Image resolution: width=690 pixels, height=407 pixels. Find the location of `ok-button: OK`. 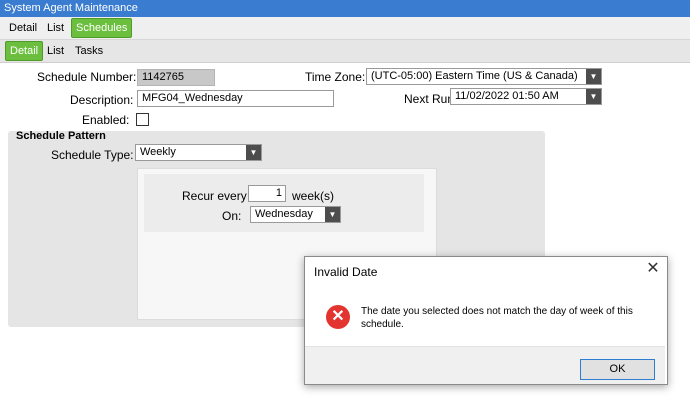

ok-button: OK is located at coordinates (617, 369).